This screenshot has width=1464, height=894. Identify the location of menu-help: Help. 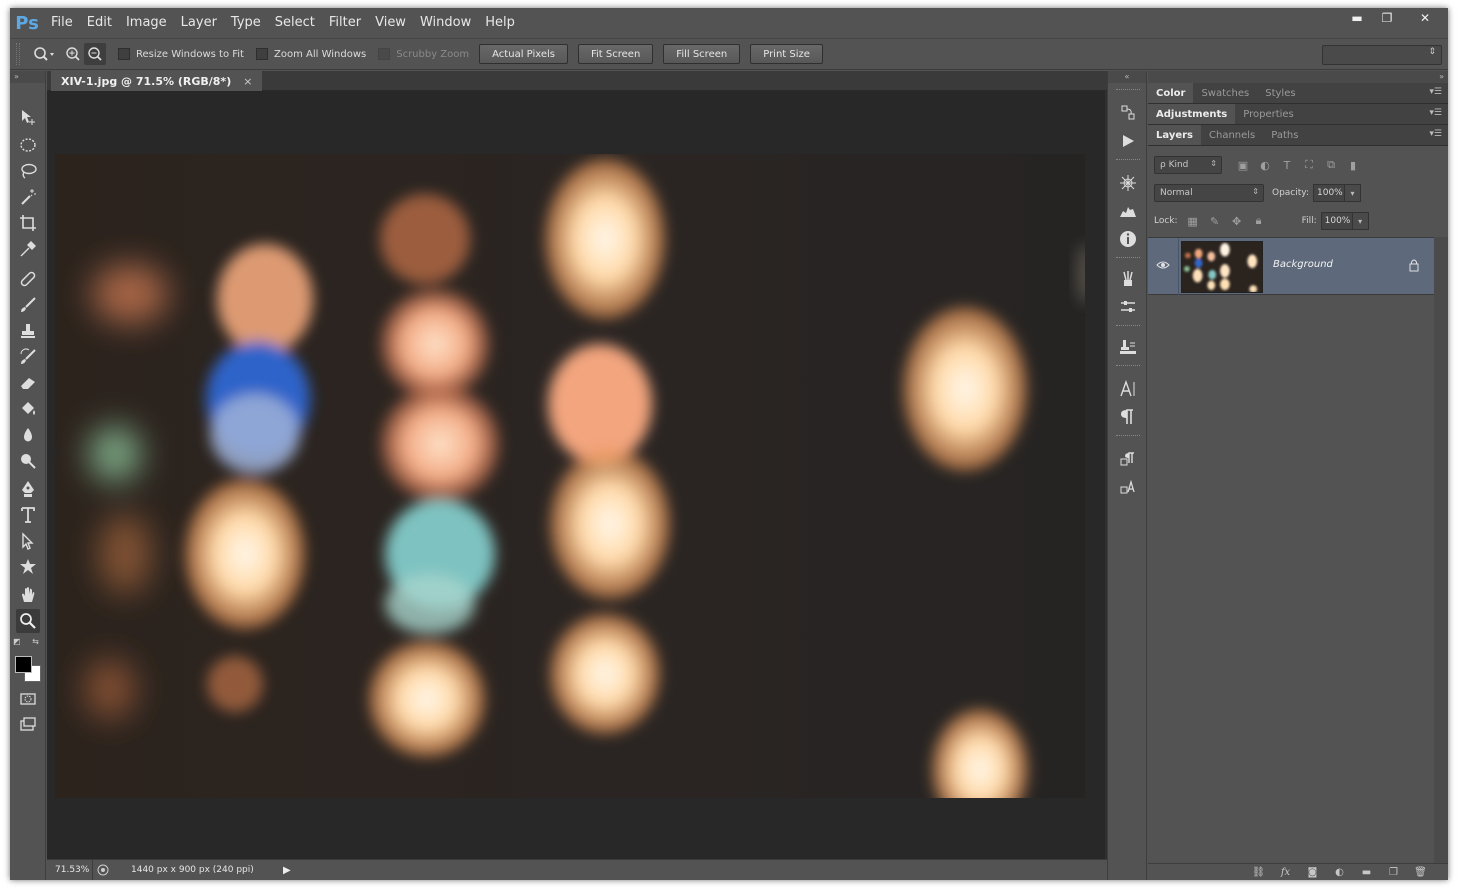
(500, 23).